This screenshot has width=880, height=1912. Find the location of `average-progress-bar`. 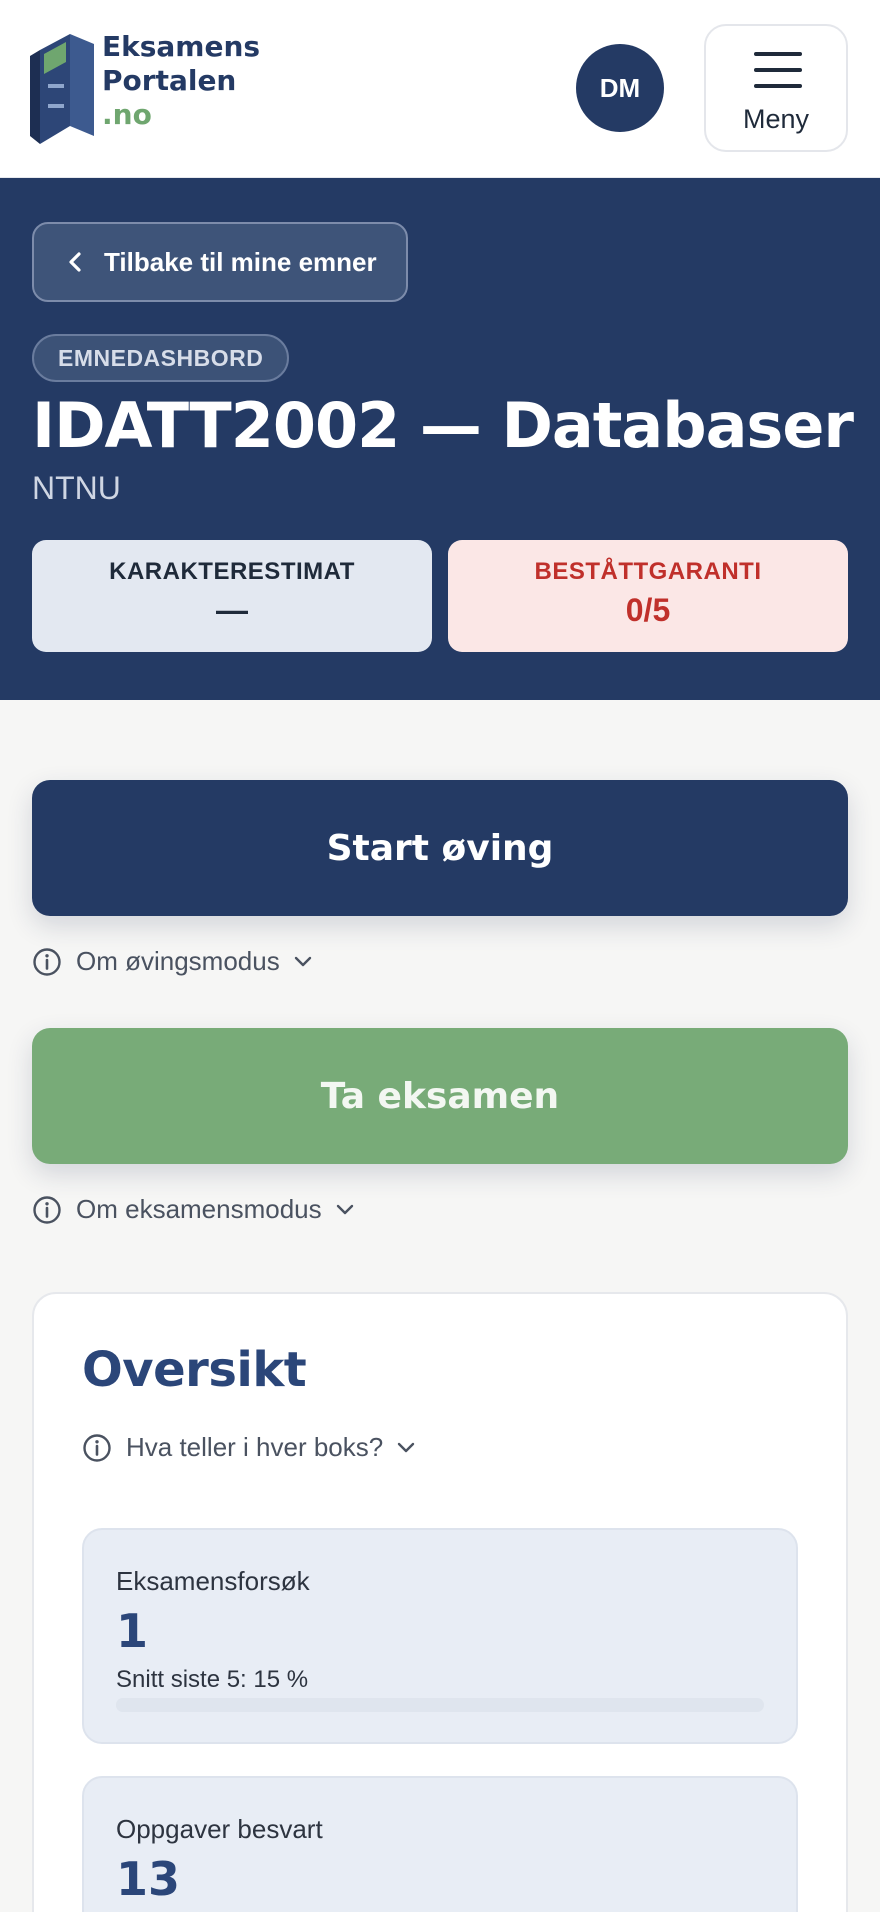

average-progress-bar is located at coordinates (440, 1705).